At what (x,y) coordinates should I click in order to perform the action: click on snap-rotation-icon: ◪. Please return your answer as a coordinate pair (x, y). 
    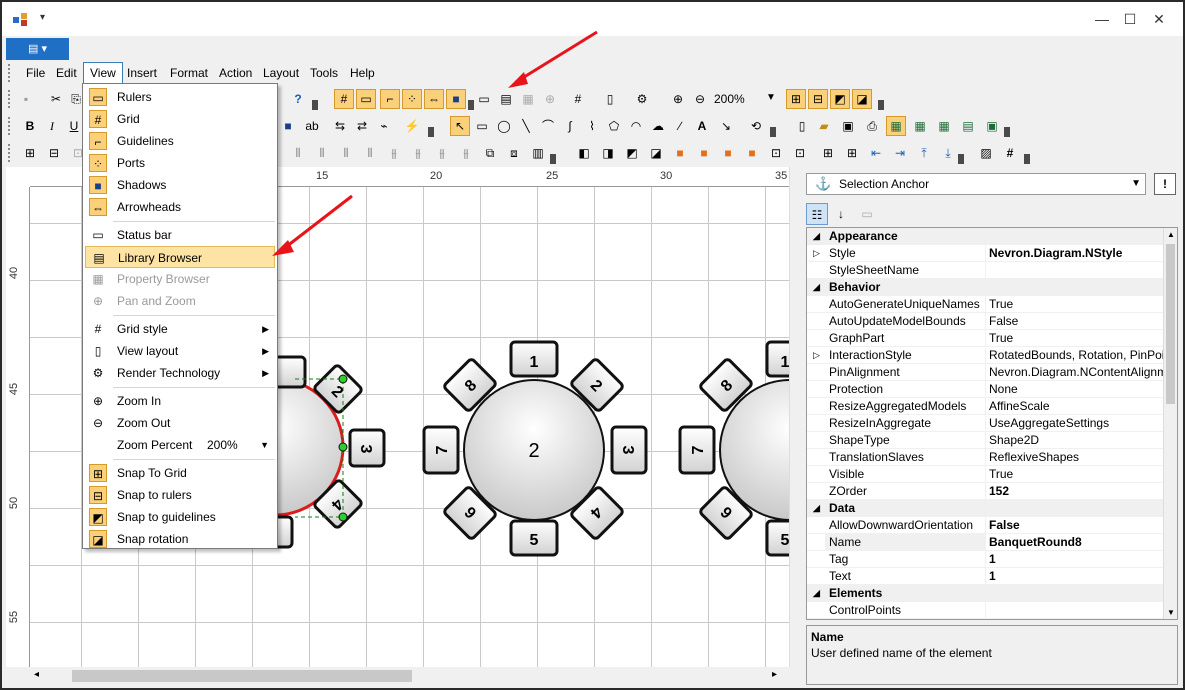
    Looking at the image, I should click on (862, 99).